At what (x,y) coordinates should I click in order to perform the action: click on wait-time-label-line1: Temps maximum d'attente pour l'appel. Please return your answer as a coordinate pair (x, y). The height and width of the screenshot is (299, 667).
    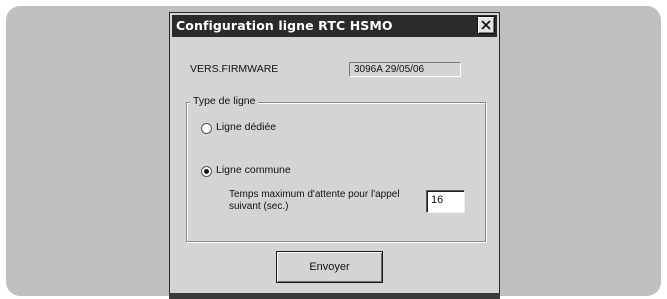
    Looking at the image, I should click on (314, 194).